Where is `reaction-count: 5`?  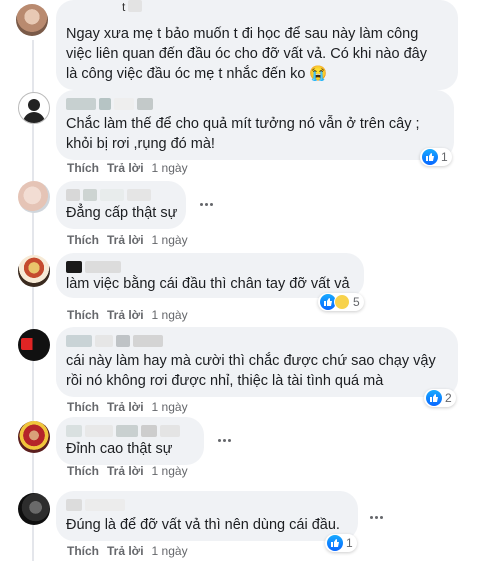 reaction-count: 5 is located at coordinates (356, 302).